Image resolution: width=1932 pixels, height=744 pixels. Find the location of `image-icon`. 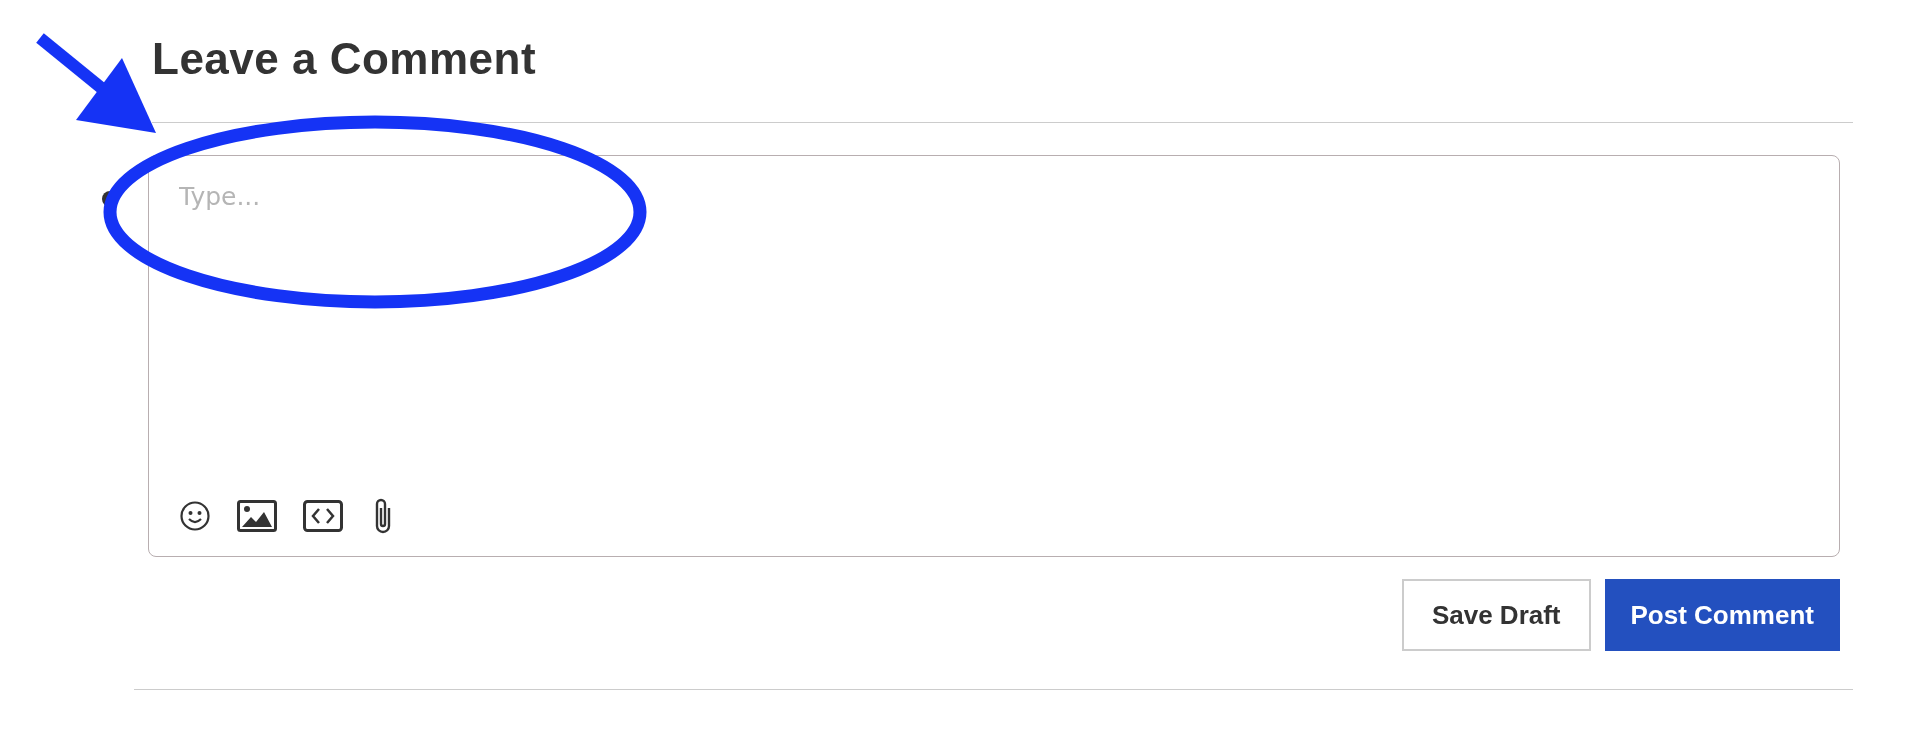

image-icon is located at coordinates (257, 516).